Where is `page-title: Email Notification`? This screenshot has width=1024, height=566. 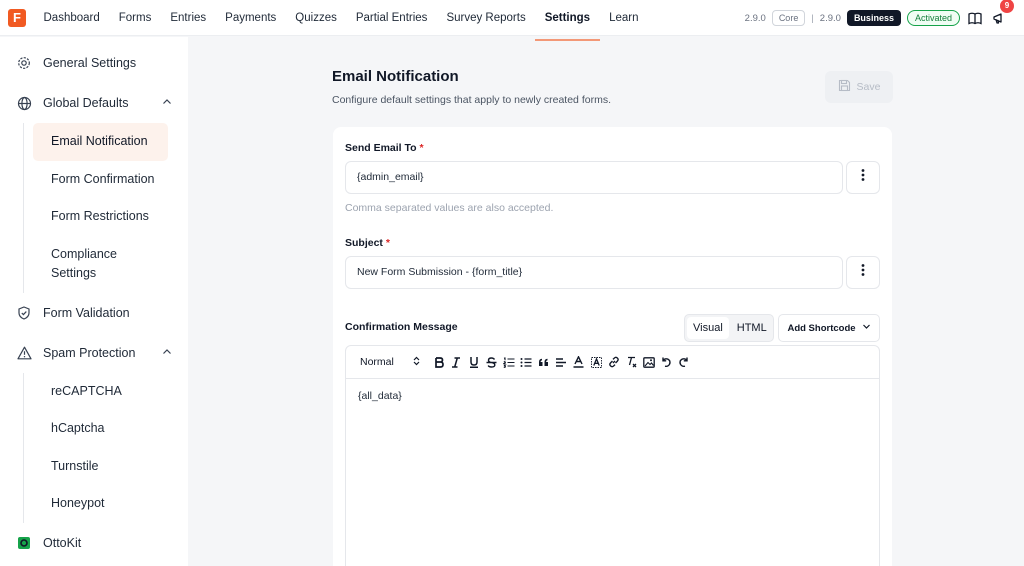
page-title: Email Notification is located at coordinates (395, 76).